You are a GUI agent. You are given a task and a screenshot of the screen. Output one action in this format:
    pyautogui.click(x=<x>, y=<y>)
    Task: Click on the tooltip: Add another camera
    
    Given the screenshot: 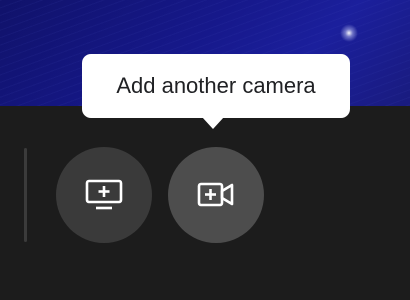 What is the action you would take?
    pyautogui.click(x=216, y=86)
    